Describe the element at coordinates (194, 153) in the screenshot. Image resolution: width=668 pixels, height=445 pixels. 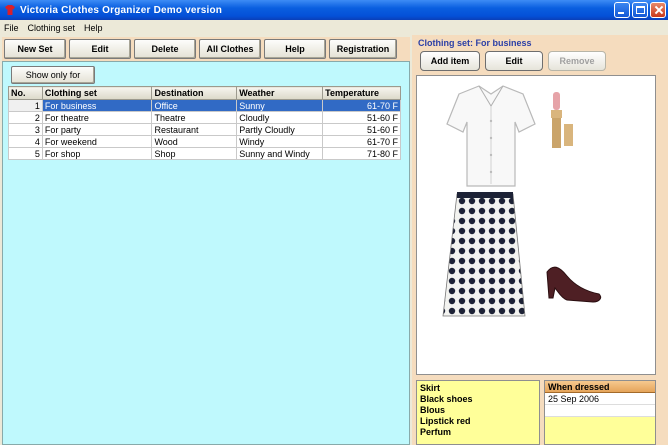
I see `cell-destination: Shop` at that location.